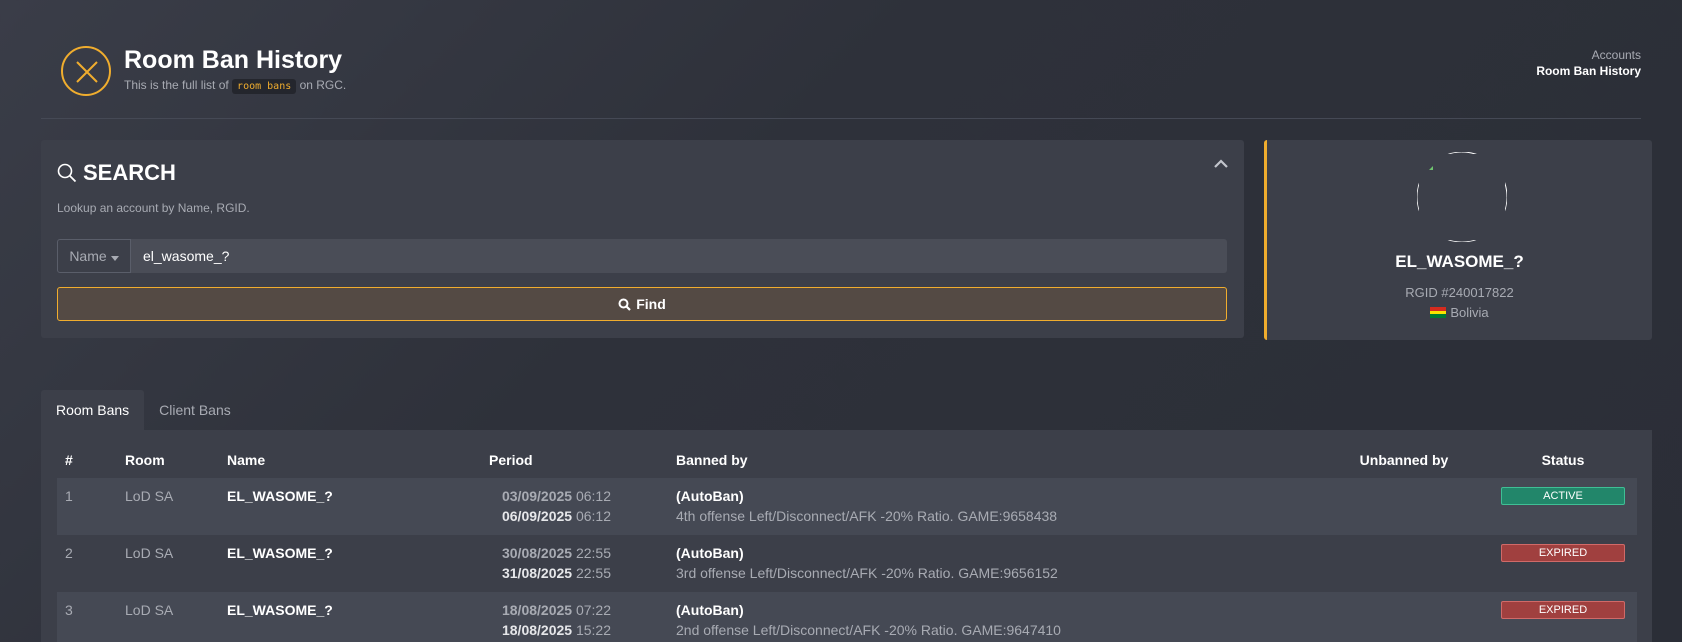 The image size is (1682, 642). Describe the element at coordinates (1588, 63) in the screenshot. I see `breadcrumb: Accounts Room Ban History` at that location.